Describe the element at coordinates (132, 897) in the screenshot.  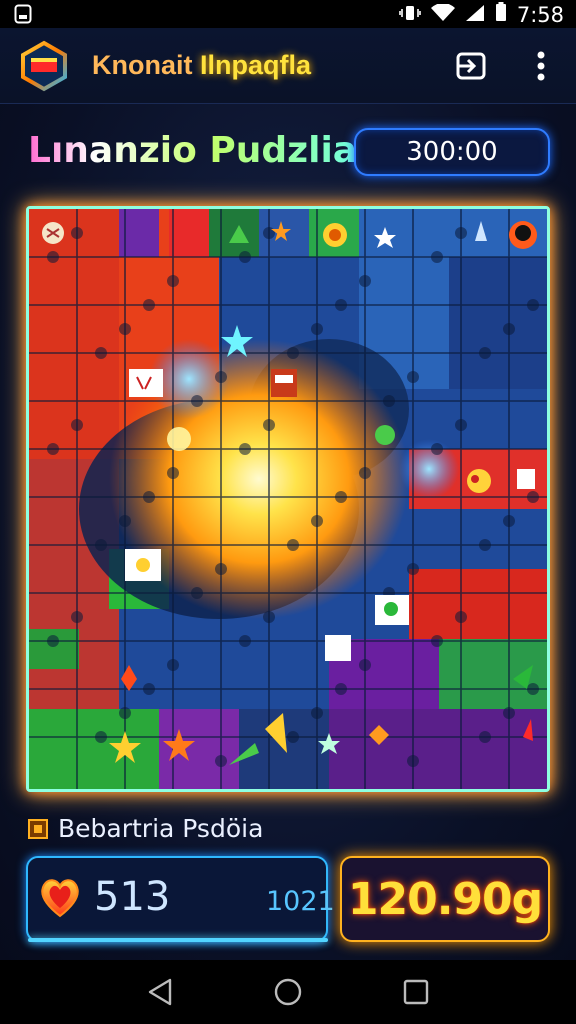
I see `lives-count: 513` at that location.